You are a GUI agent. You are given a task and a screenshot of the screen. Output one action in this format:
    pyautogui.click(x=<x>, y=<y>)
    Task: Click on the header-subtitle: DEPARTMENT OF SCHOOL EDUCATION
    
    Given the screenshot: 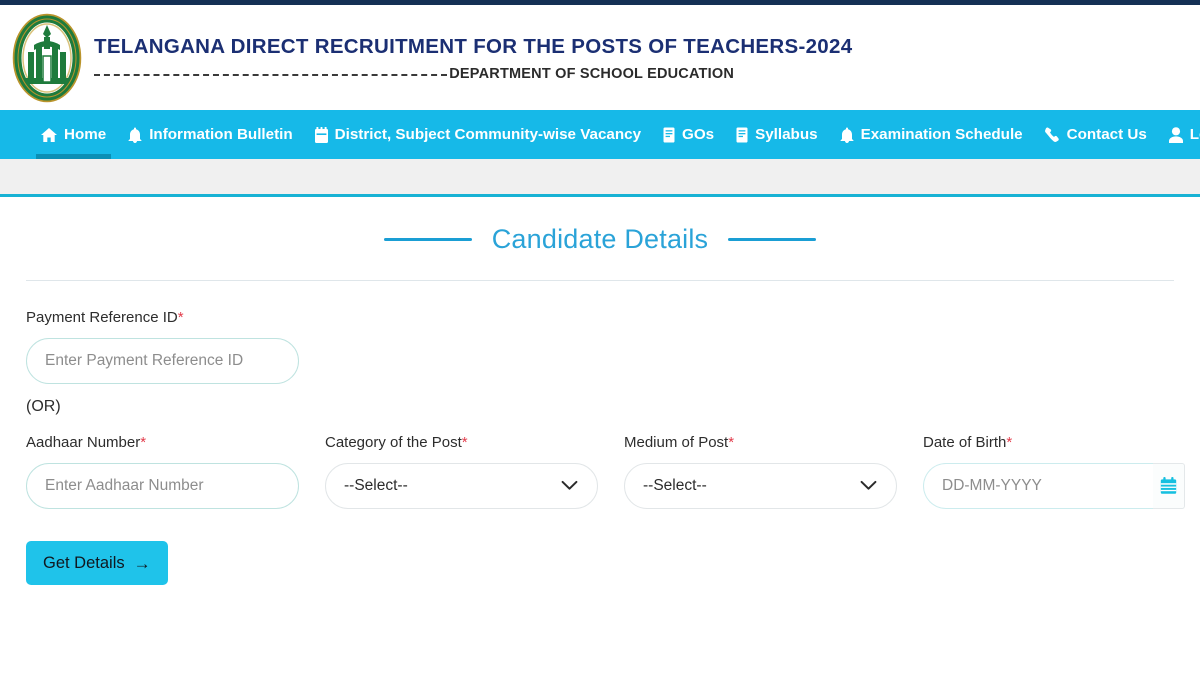 What is the action you would take?
    pyautogui.click(x=591, y=74)
    